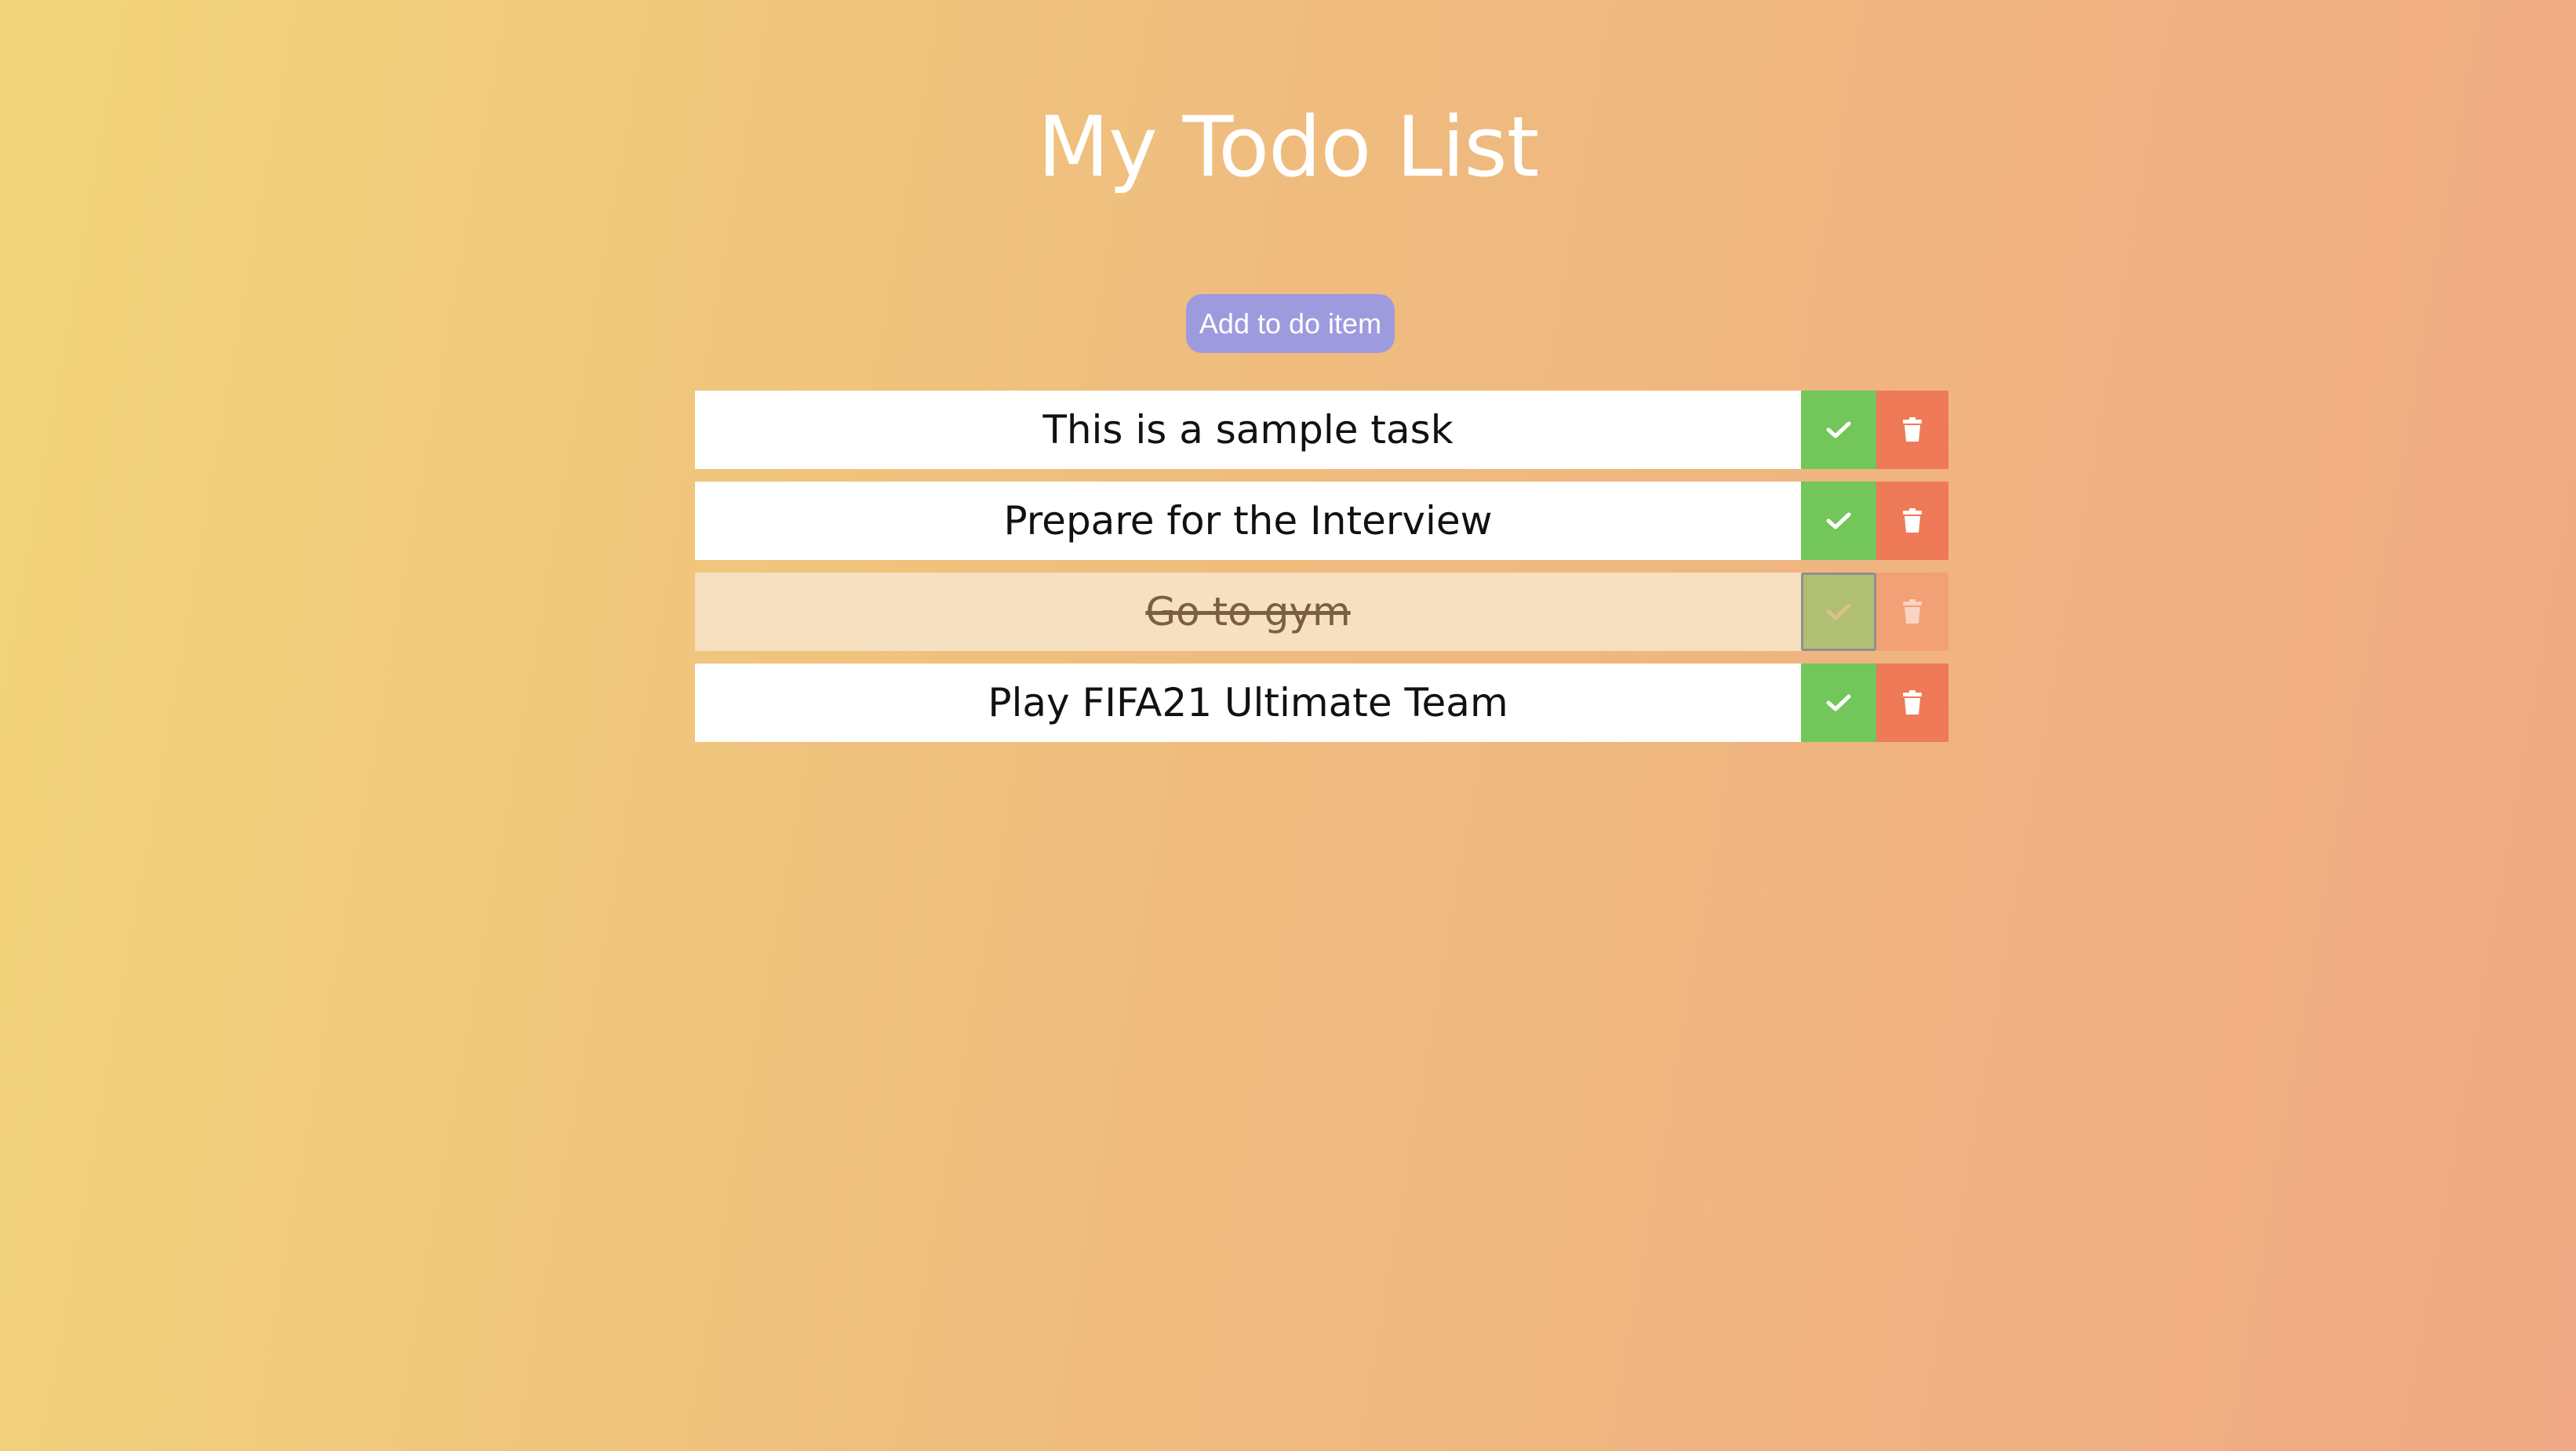 The image size is (2576, 1451). Describe the element at coordinates (1248, 612) in the screenshot. I see `todo-item-text: Go to gym` at that location.